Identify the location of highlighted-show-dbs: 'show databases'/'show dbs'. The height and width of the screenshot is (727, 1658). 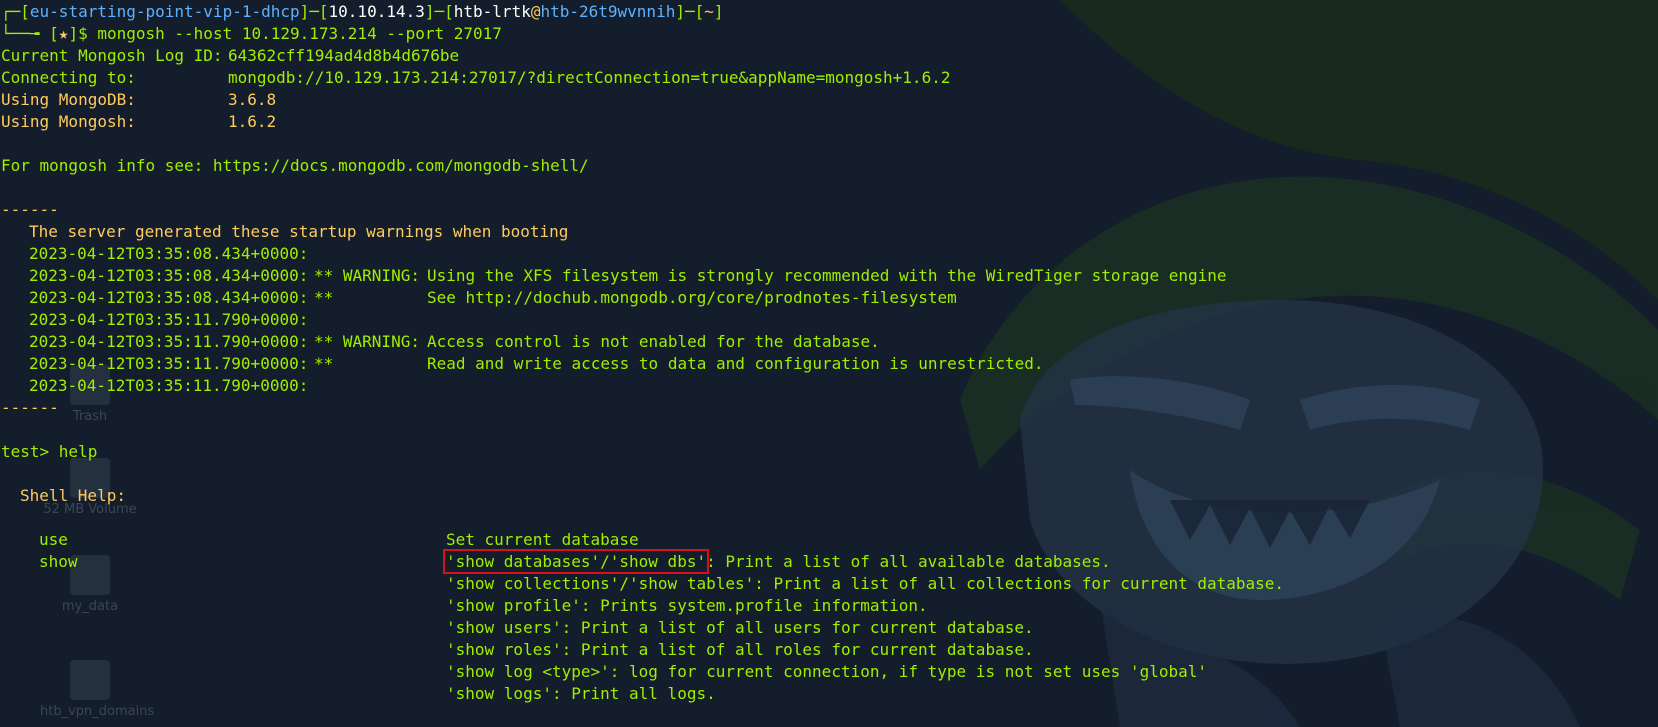
(576, 561).